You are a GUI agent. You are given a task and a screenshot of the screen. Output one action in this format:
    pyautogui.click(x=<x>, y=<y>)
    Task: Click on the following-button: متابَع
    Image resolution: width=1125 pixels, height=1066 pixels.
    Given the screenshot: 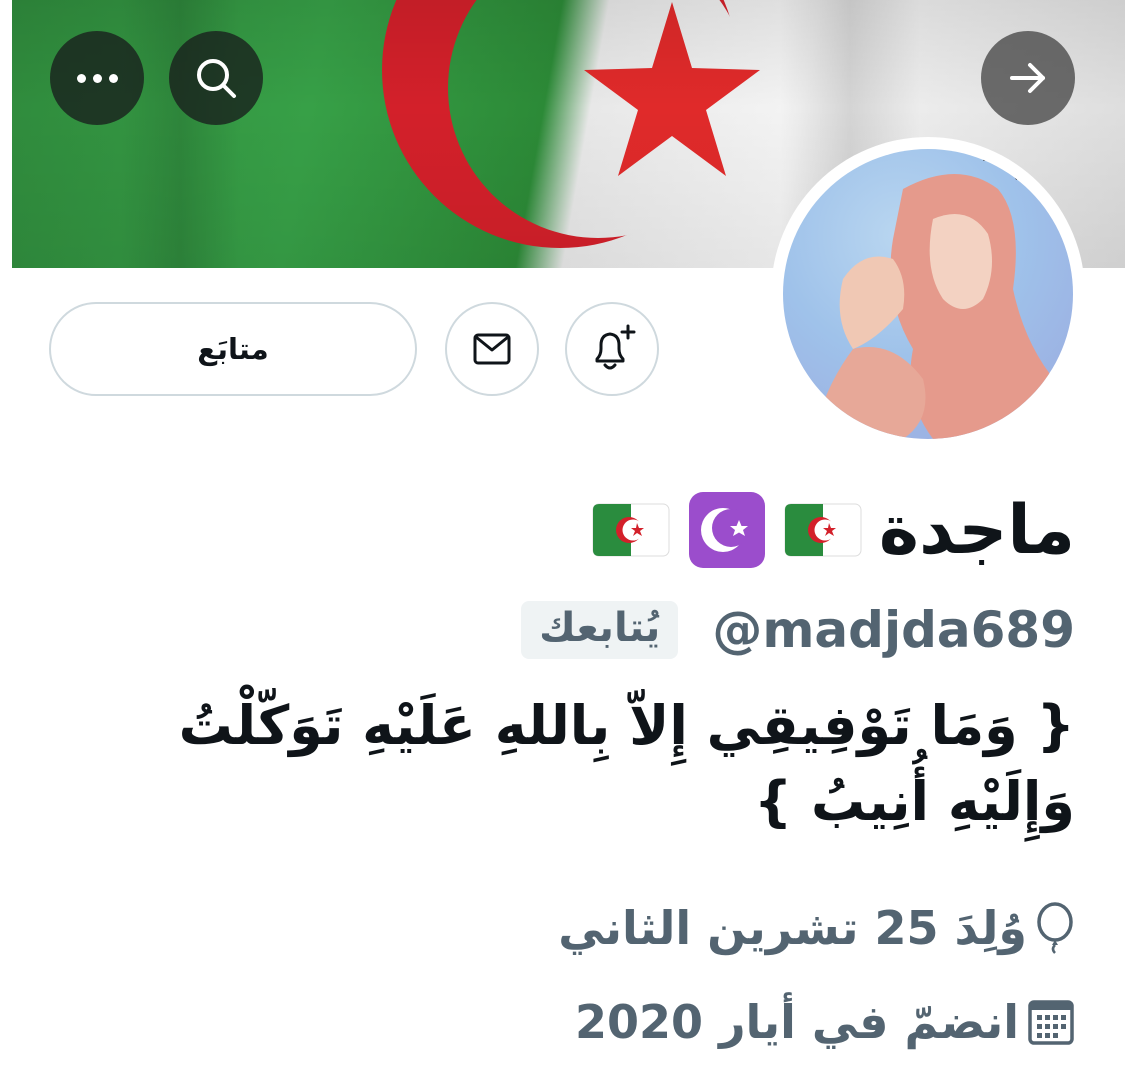 What is the action you would take?
    pyautogui.click(x=233, y=349)
    